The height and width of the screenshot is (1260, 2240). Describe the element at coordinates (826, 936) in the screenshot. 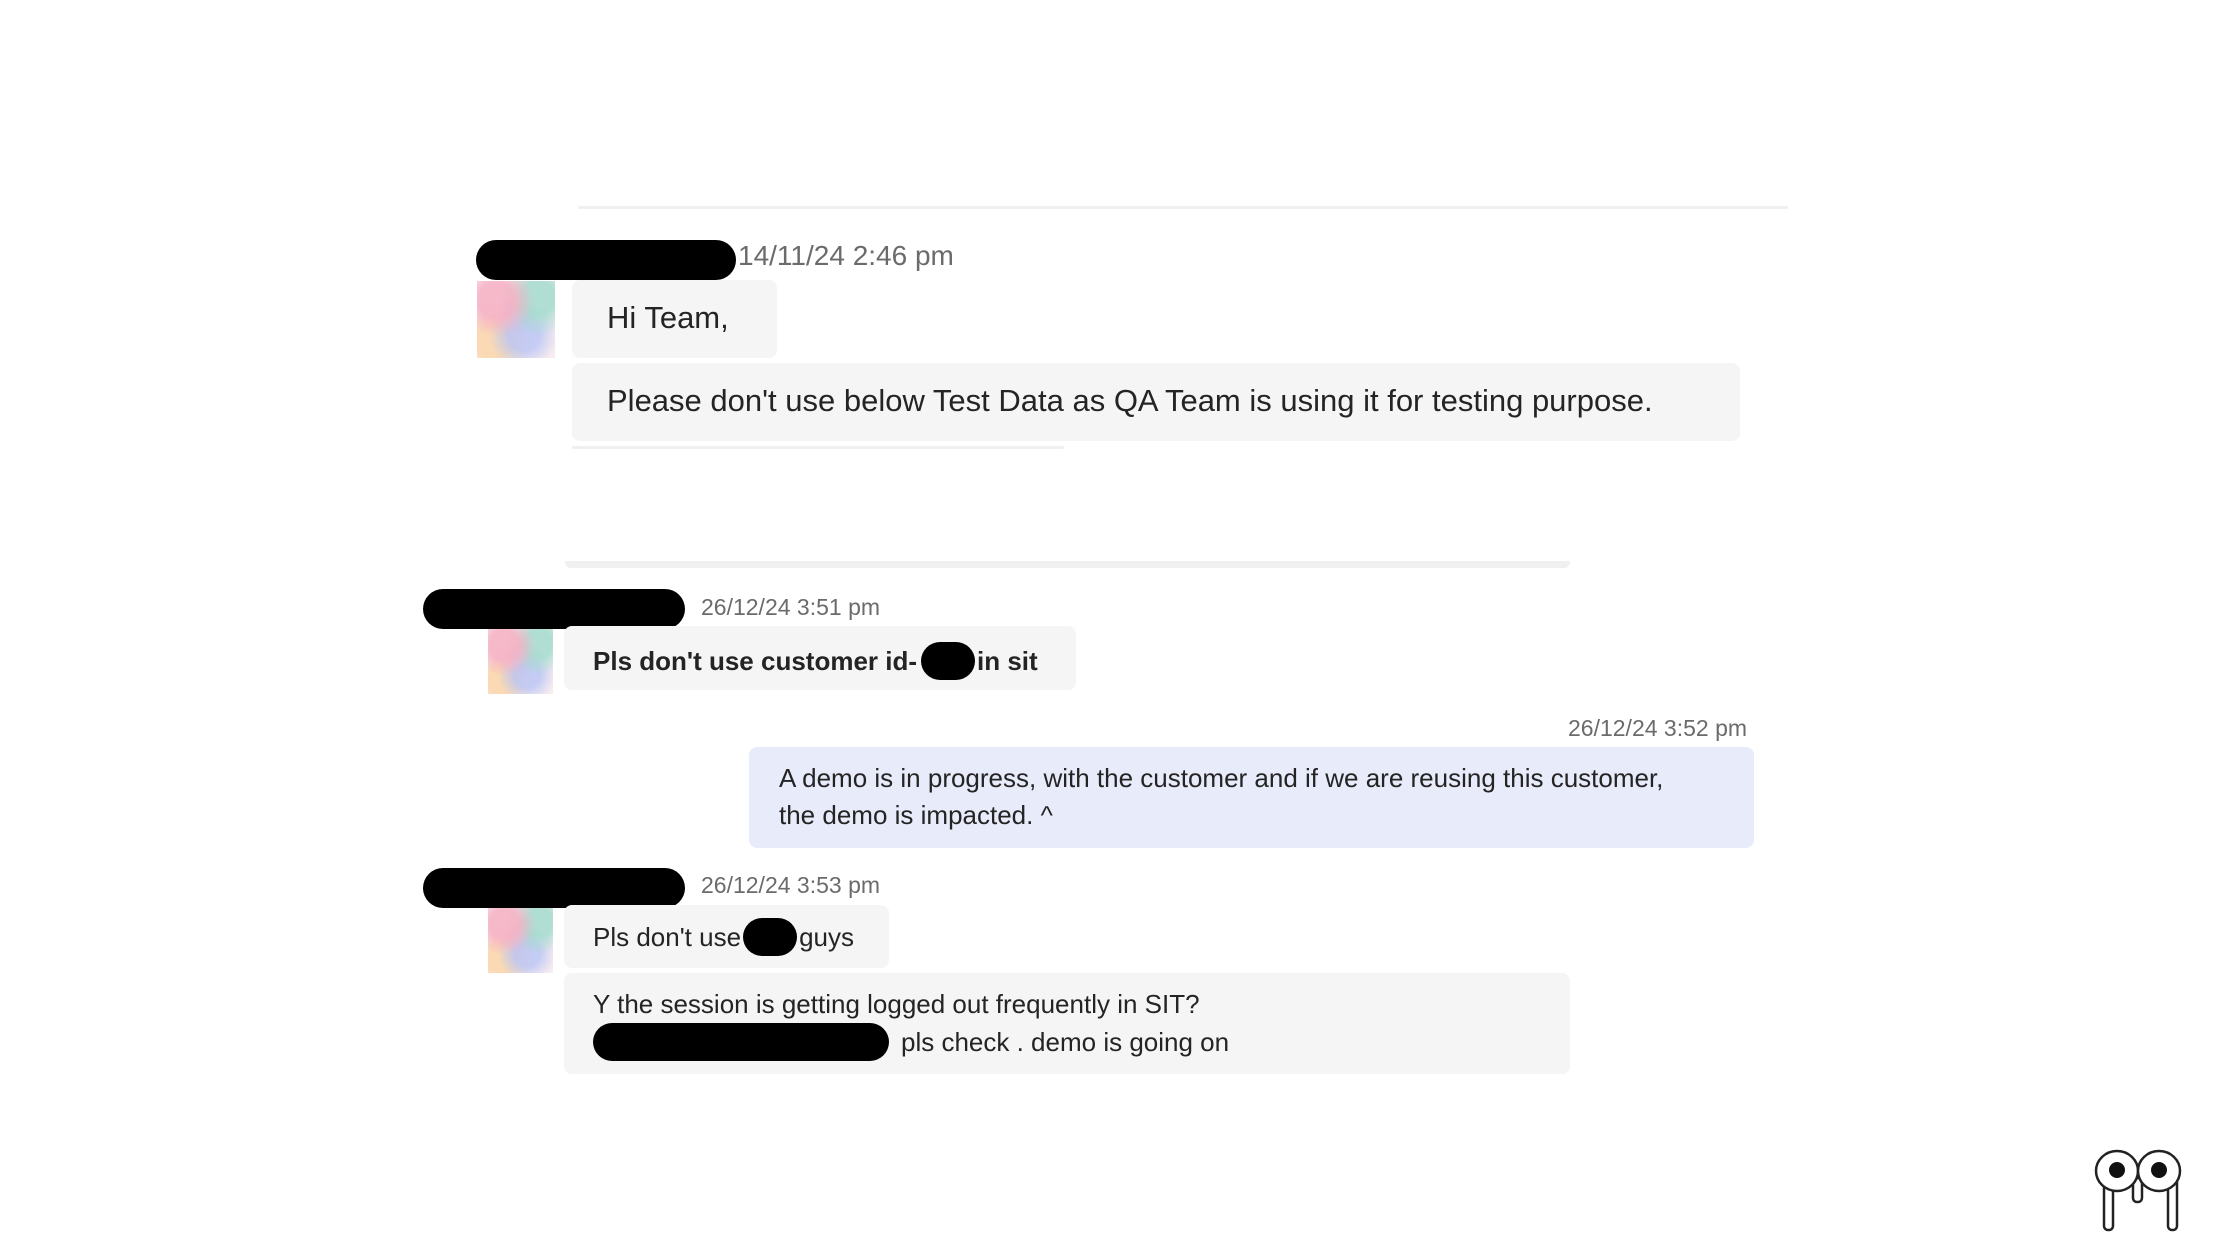

I see `message-text-part: guys` at that location.